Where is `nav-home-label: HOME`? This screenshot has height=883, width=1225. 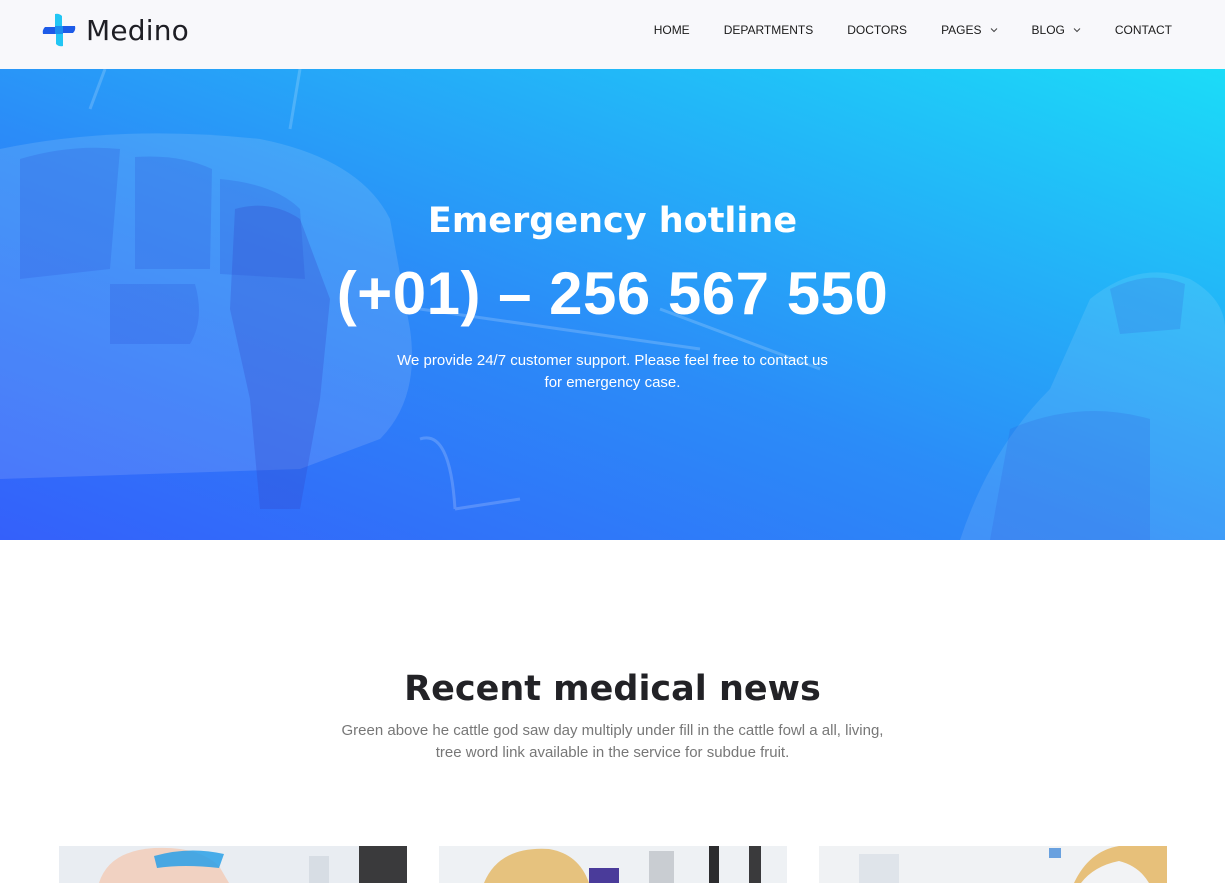
nav-home-label: HOME is located at coordinates (671, 30).